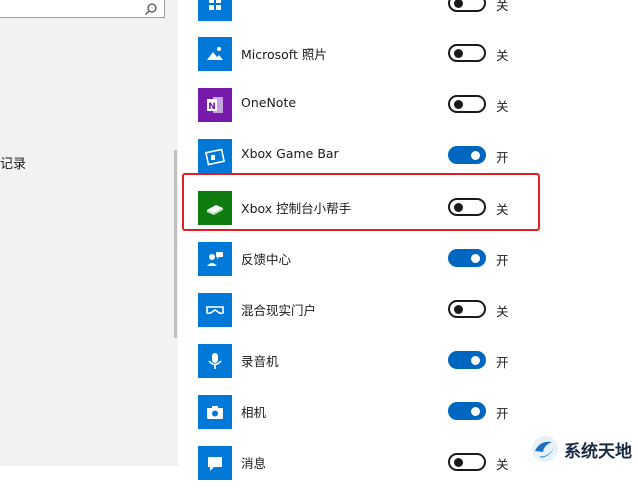 This screenshot has height=489, width=638. I want to click on app-name: 反馈中心, so click(266, 259).